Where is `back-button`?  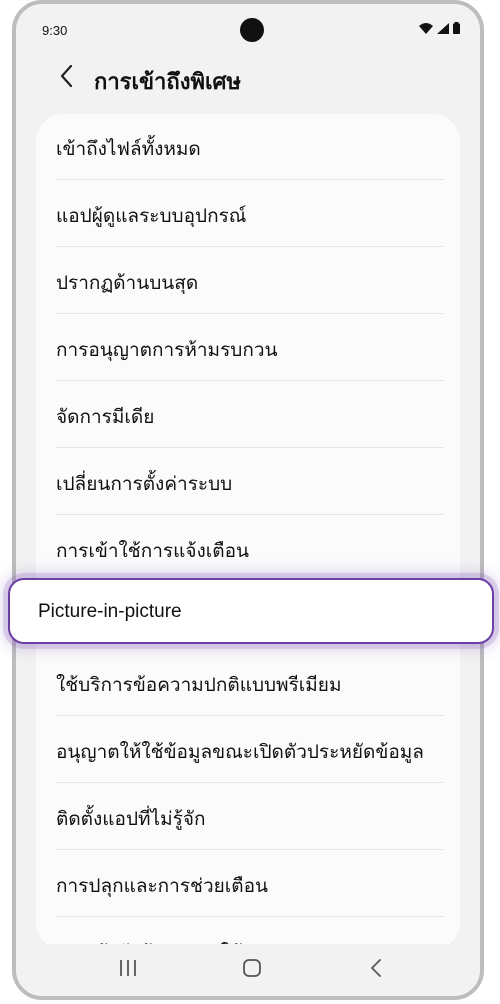 back-button is located at coordinates (66, 78).